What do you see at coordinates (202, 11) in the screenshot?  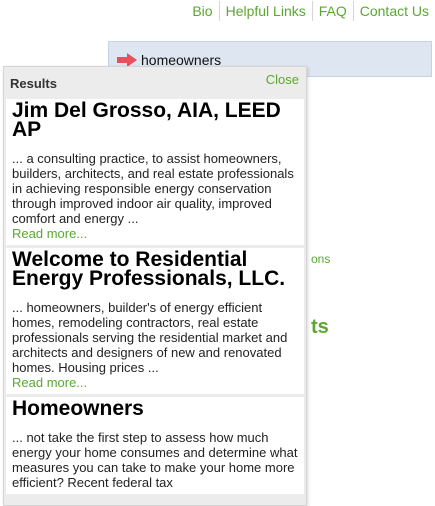 I see `nav-bio-link: Bio` at bounding box center [202, 11].